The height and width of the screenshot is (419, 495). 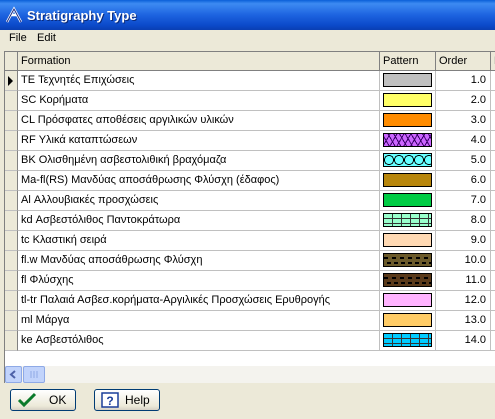 I want to click on table-row: fl.w Μανδύας αποσάθρωσης Φλύσχη 10.0, so click(x=250, y=261).